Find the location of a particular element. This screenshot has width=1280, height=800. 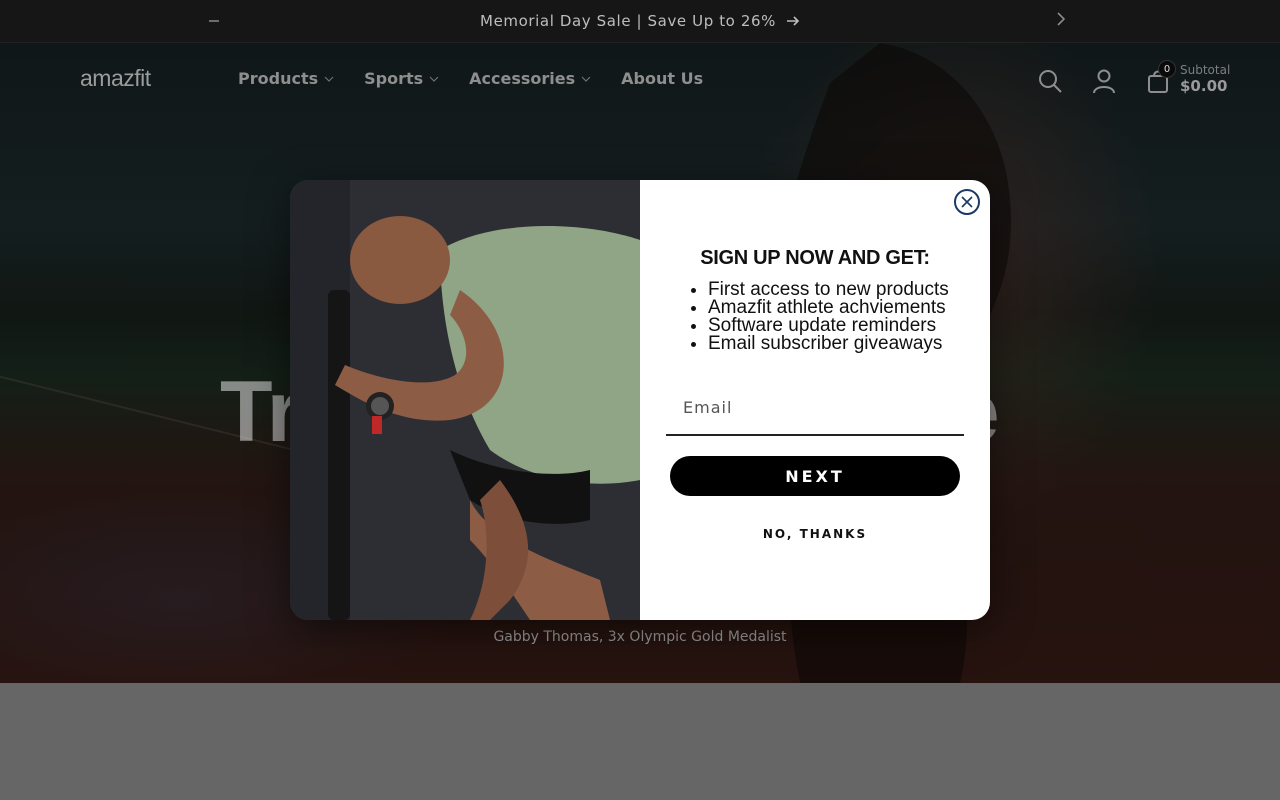

nav-sports-label: Sports is located at coordinates (394, 78).